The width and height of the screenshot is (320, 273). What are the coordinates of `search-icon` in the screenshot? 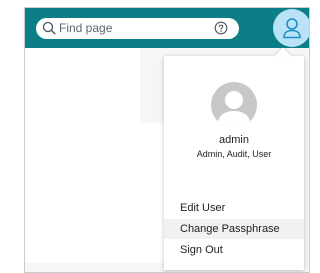 It's located at (49, 28).